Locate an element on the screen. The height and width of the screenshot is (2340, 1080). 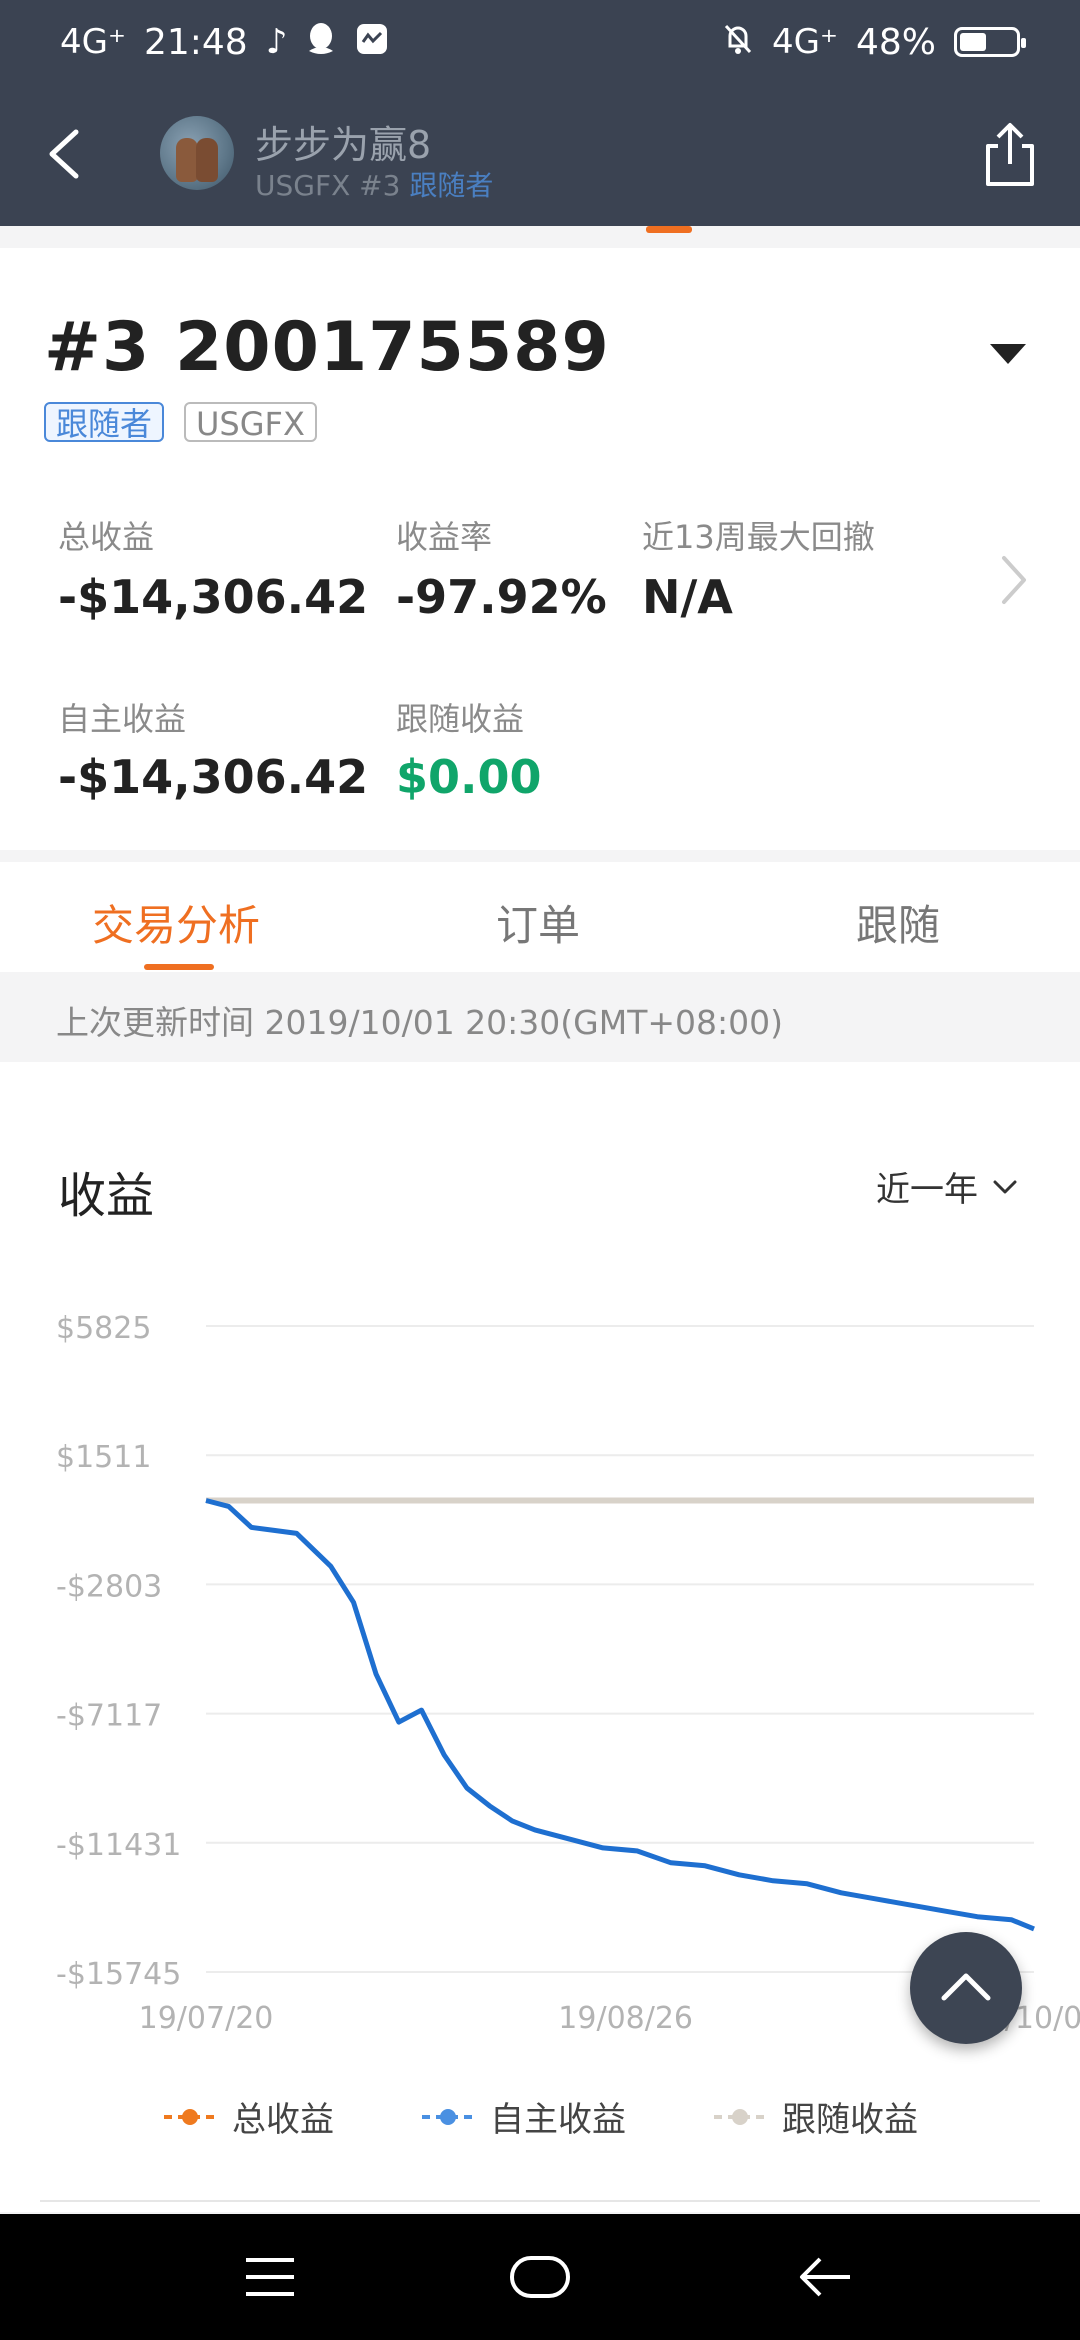
legend-item-self: 自主收益 is located at coordinates (523, 2116).